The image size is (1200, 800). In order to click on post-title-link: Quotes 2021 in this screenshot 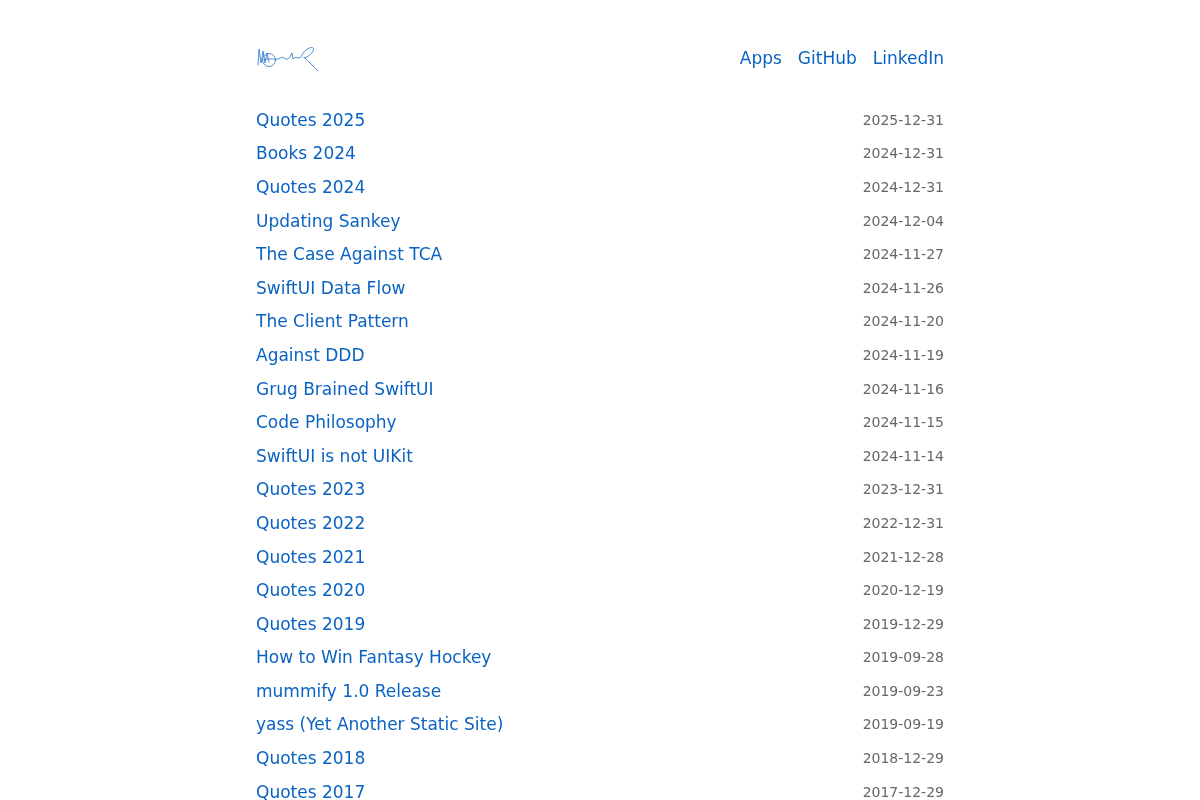, I will do `click(311, 556)`.